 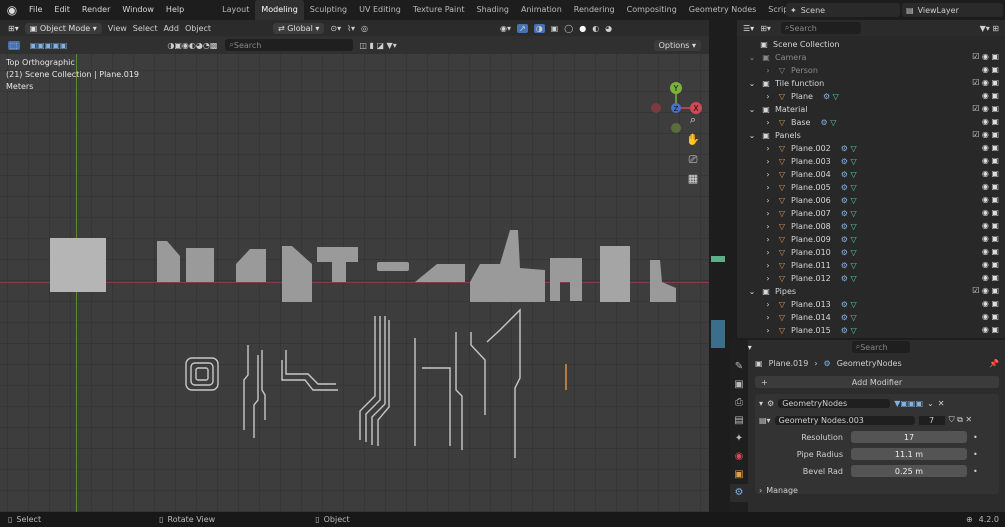 What do you see at coordinates (739, 475) in the screenshot?
I see `object-tab-icon: ▣` at bounding box center [739, 475].